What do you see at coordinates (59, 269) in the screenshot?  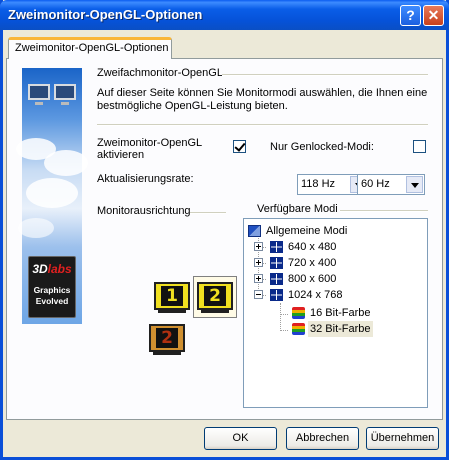 I see `logo-text-italic: labs` at bounding box center [59, 269].